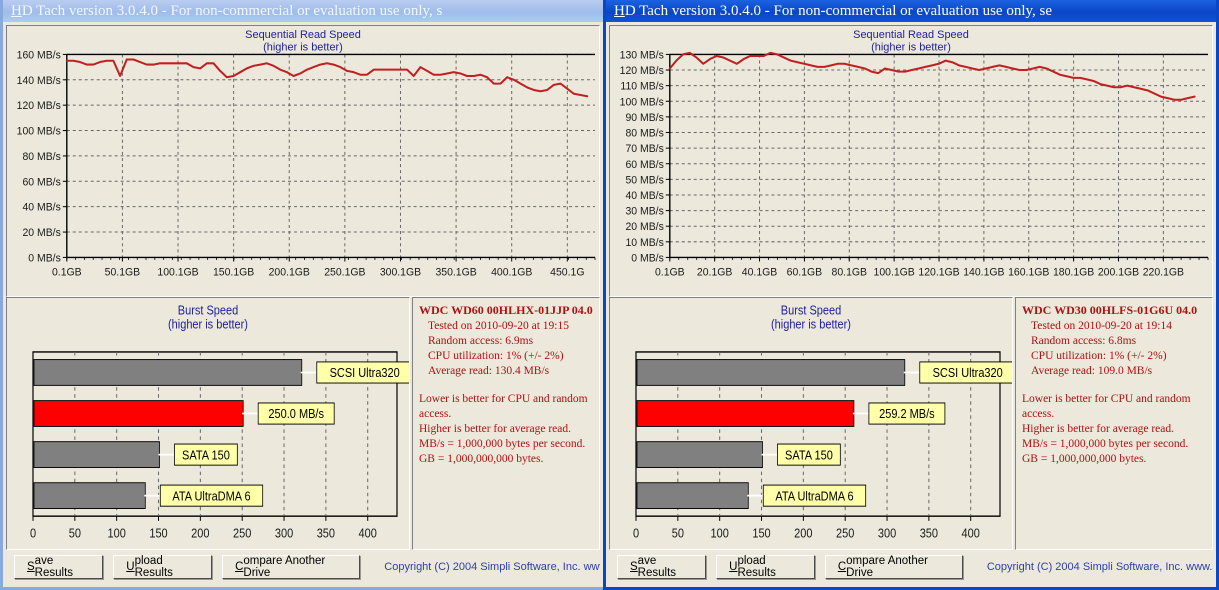  What do you see at coordinates (1110, 310) in the screenshot?
I see `drive-model-right: WDC WD30 00HLFS-01G6U 04.0` at bounding box center [1110, 310].